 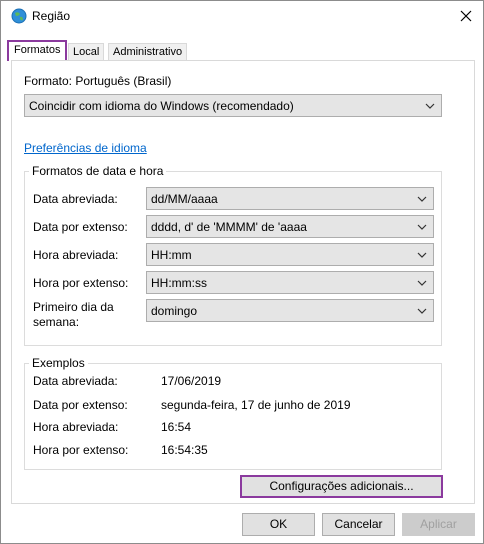 I want to click on short-date-value: dd/MM/aaaa, so click(x=184, y=199).